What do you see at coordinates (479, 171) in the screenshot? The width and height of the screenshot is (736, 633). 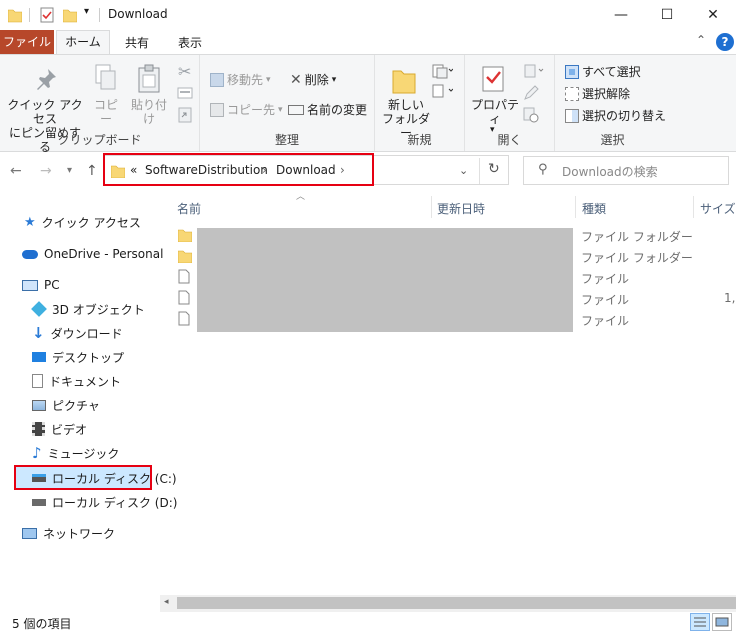 I see `address-separator` at bounding box center [479, 171].